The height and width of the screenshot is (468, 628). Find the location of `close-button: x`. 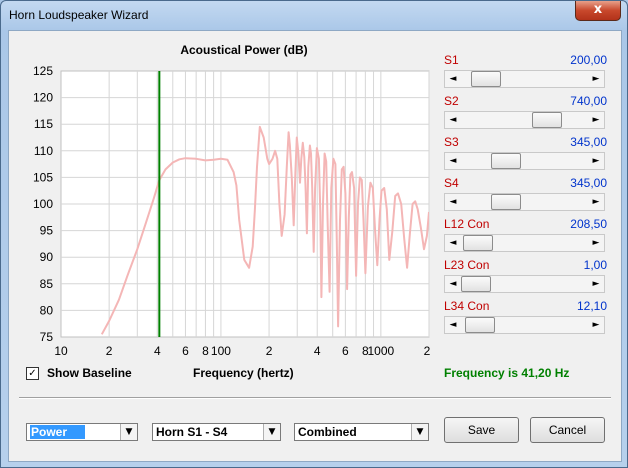

close-button: x is located at coordinates (598, 11).